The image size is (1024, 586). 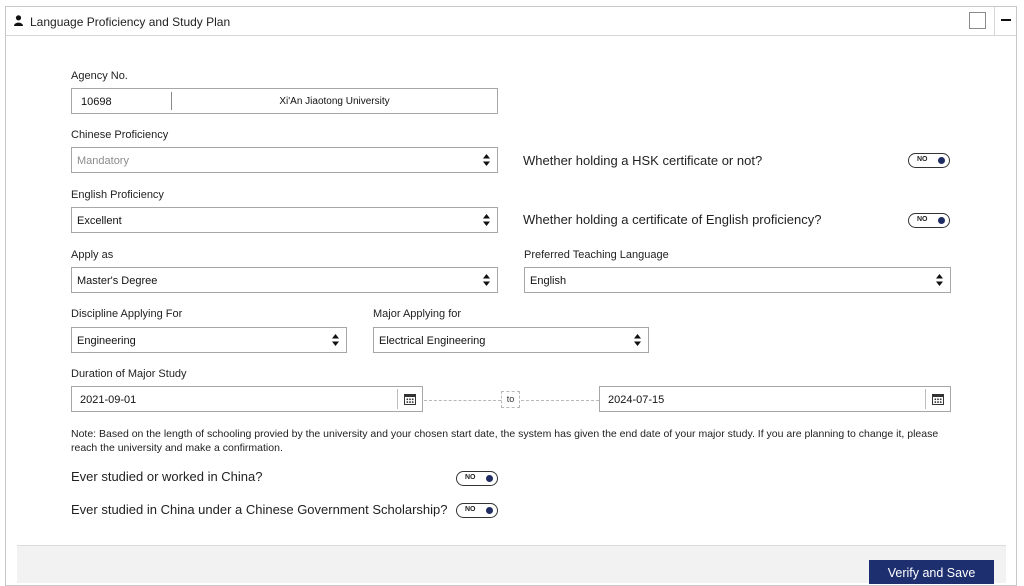 I want to click on apply-as-select: Master's Degree, so click(x=284, y=280).